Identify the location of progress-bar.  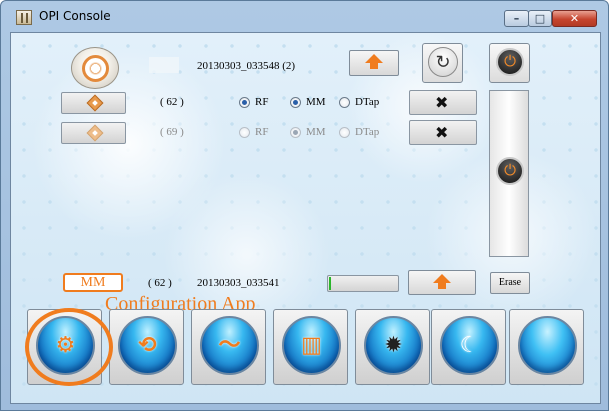
(363, 283).